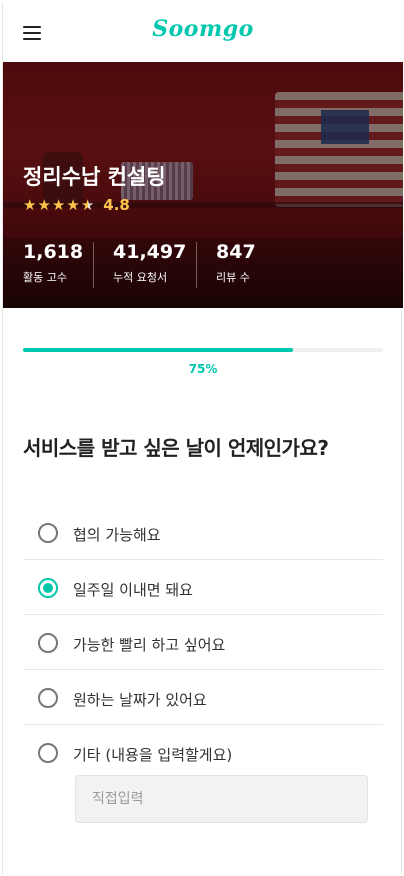 Image resolution: width=404 pixels, height=876 pixels. Describe the element at coordinates (176, 448) in the screenshot. I see `question-title: 서비스를 받고 싶은 날이 언제인가요?` at that location.